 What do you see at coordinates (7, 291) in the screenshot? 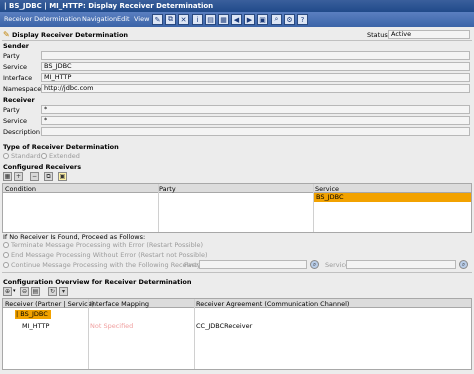
I see `expand-icon: ⊕` at bounding box center [7, 291].